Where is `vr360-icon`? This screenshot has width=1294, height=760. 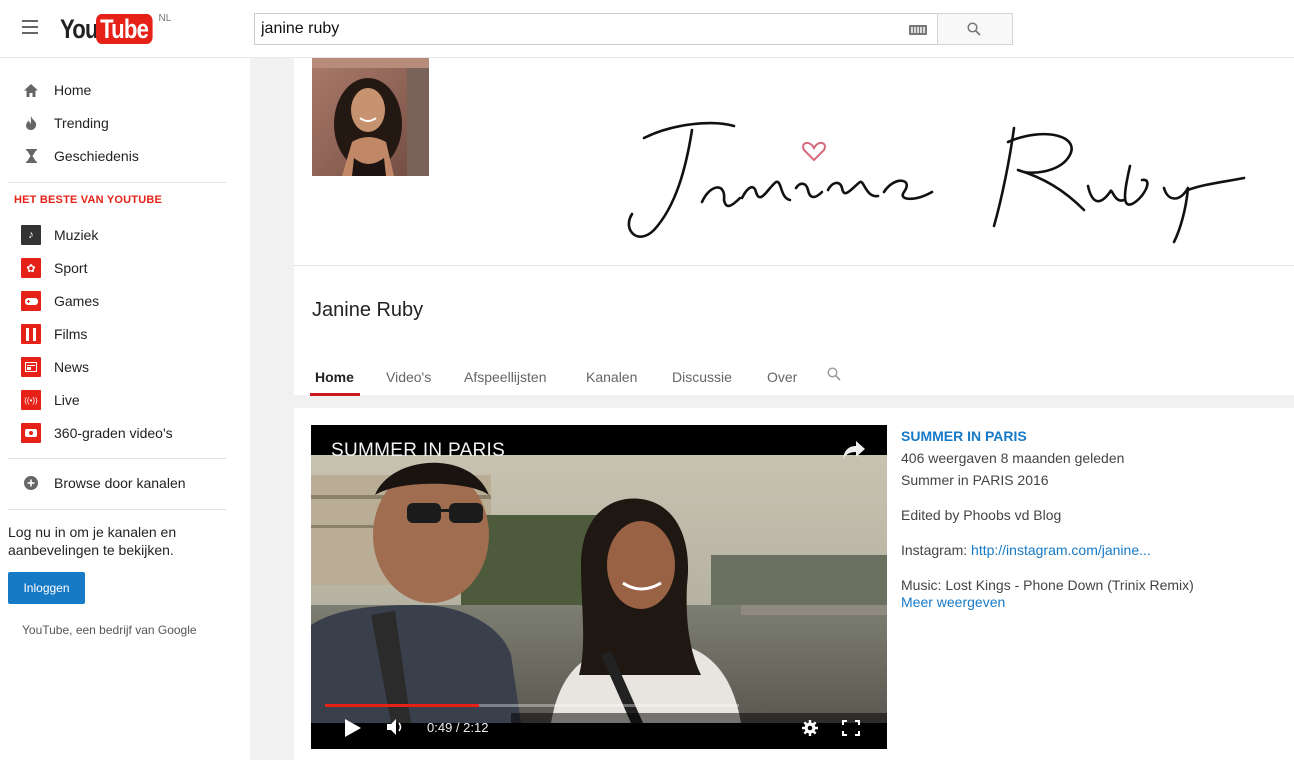 vr360-icon is located at coordinates (31, 433).